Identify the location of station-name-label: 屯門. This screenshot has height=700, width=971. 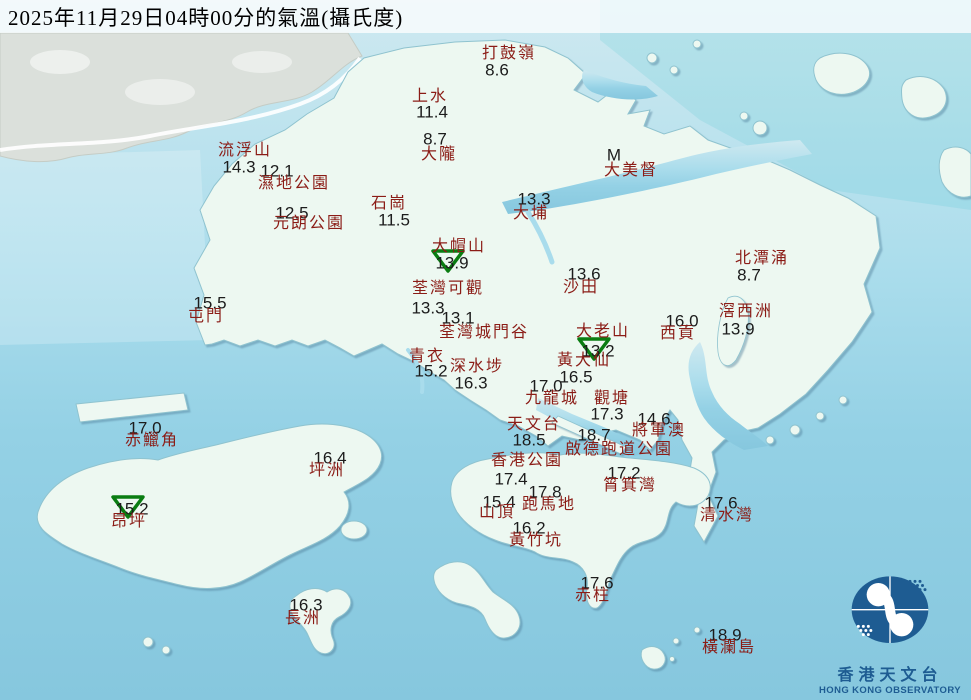
(206, 316).